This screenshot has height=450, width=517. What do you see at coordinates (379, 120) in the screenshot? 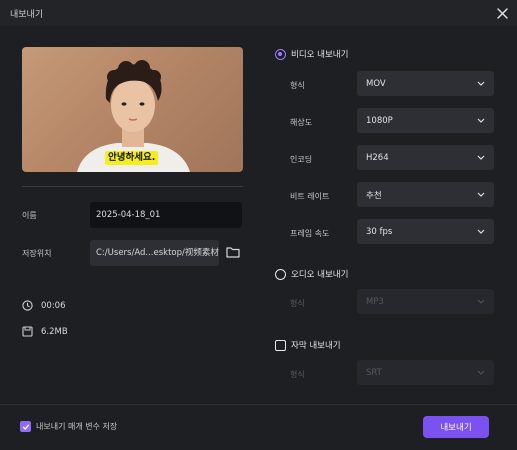
I see `resolution-value: 1080P` at bounding box center [379, 120].